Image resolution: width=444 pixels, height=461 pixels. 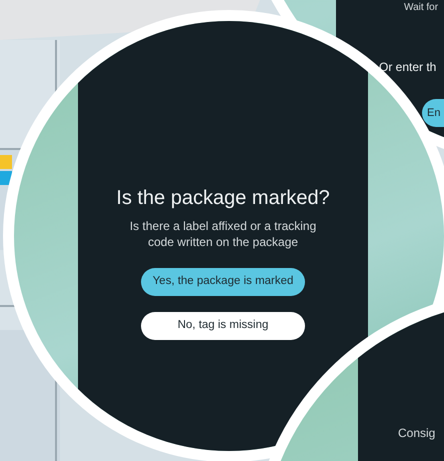 What do you see at coordinates (223, 234) in the screenshot?
I see `screen-subtitle: Is there a label affixed or a tracking code written on the package` at bounding box center [223, 234].